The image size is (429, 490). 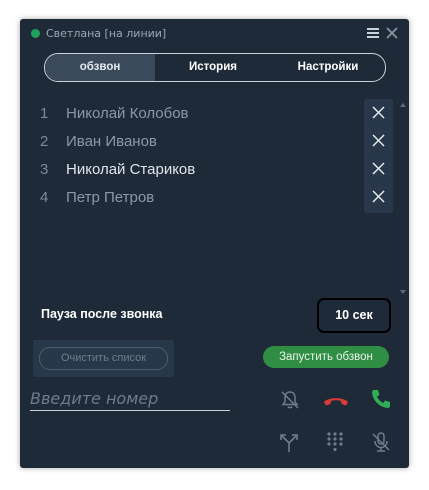 I want to click on contact-row: 4 Петр Петров, so click(x=185, y=199).